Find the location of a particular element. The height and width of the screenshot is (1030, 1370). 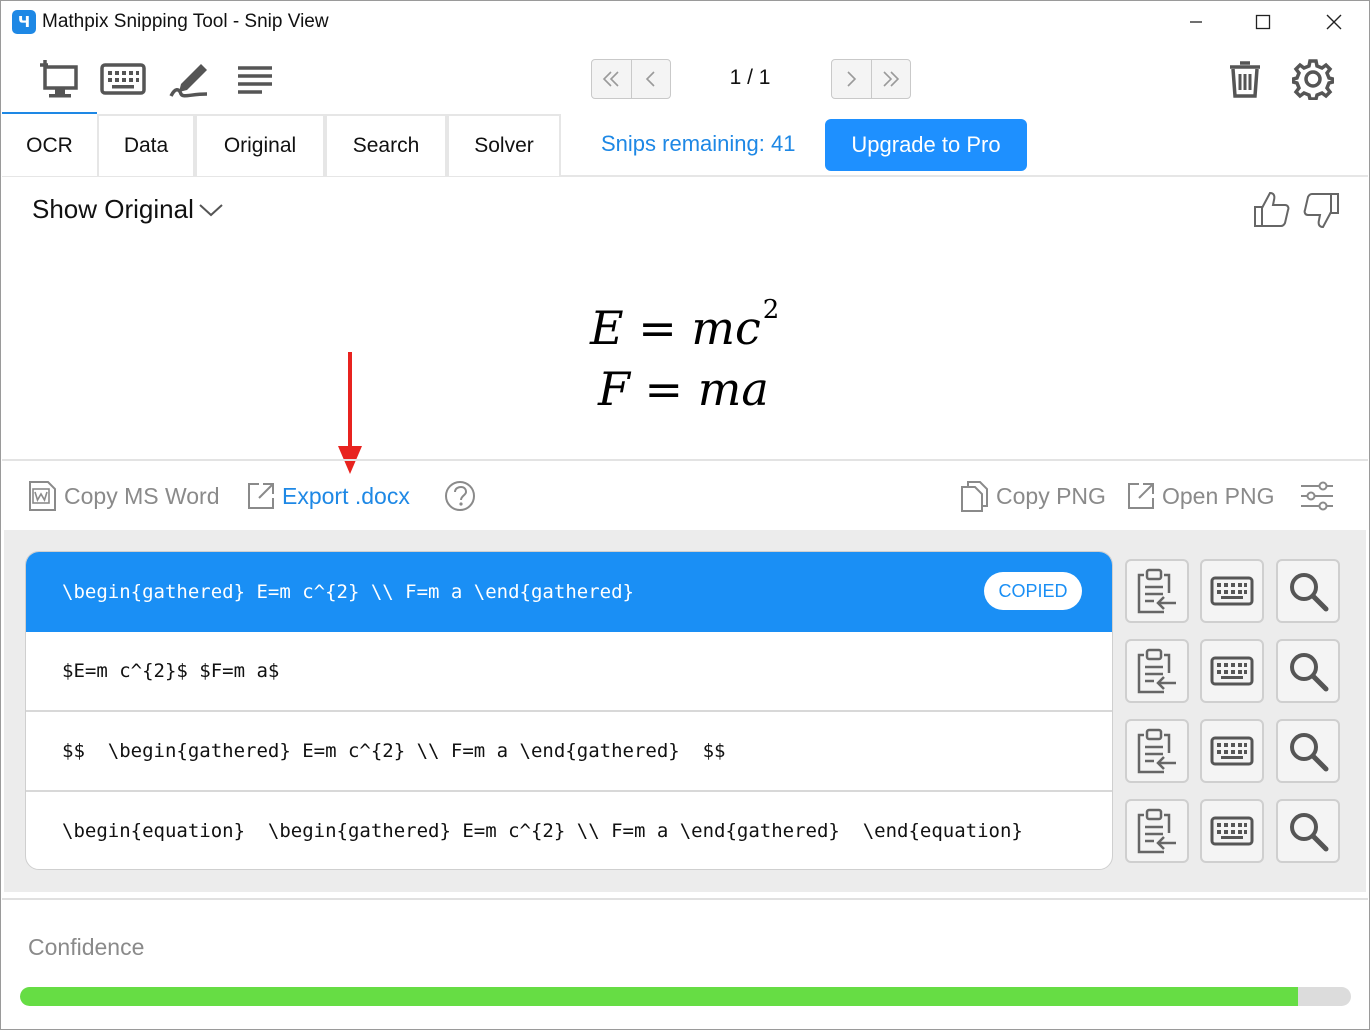

prev-page-button is located at coordinates (650, 79).